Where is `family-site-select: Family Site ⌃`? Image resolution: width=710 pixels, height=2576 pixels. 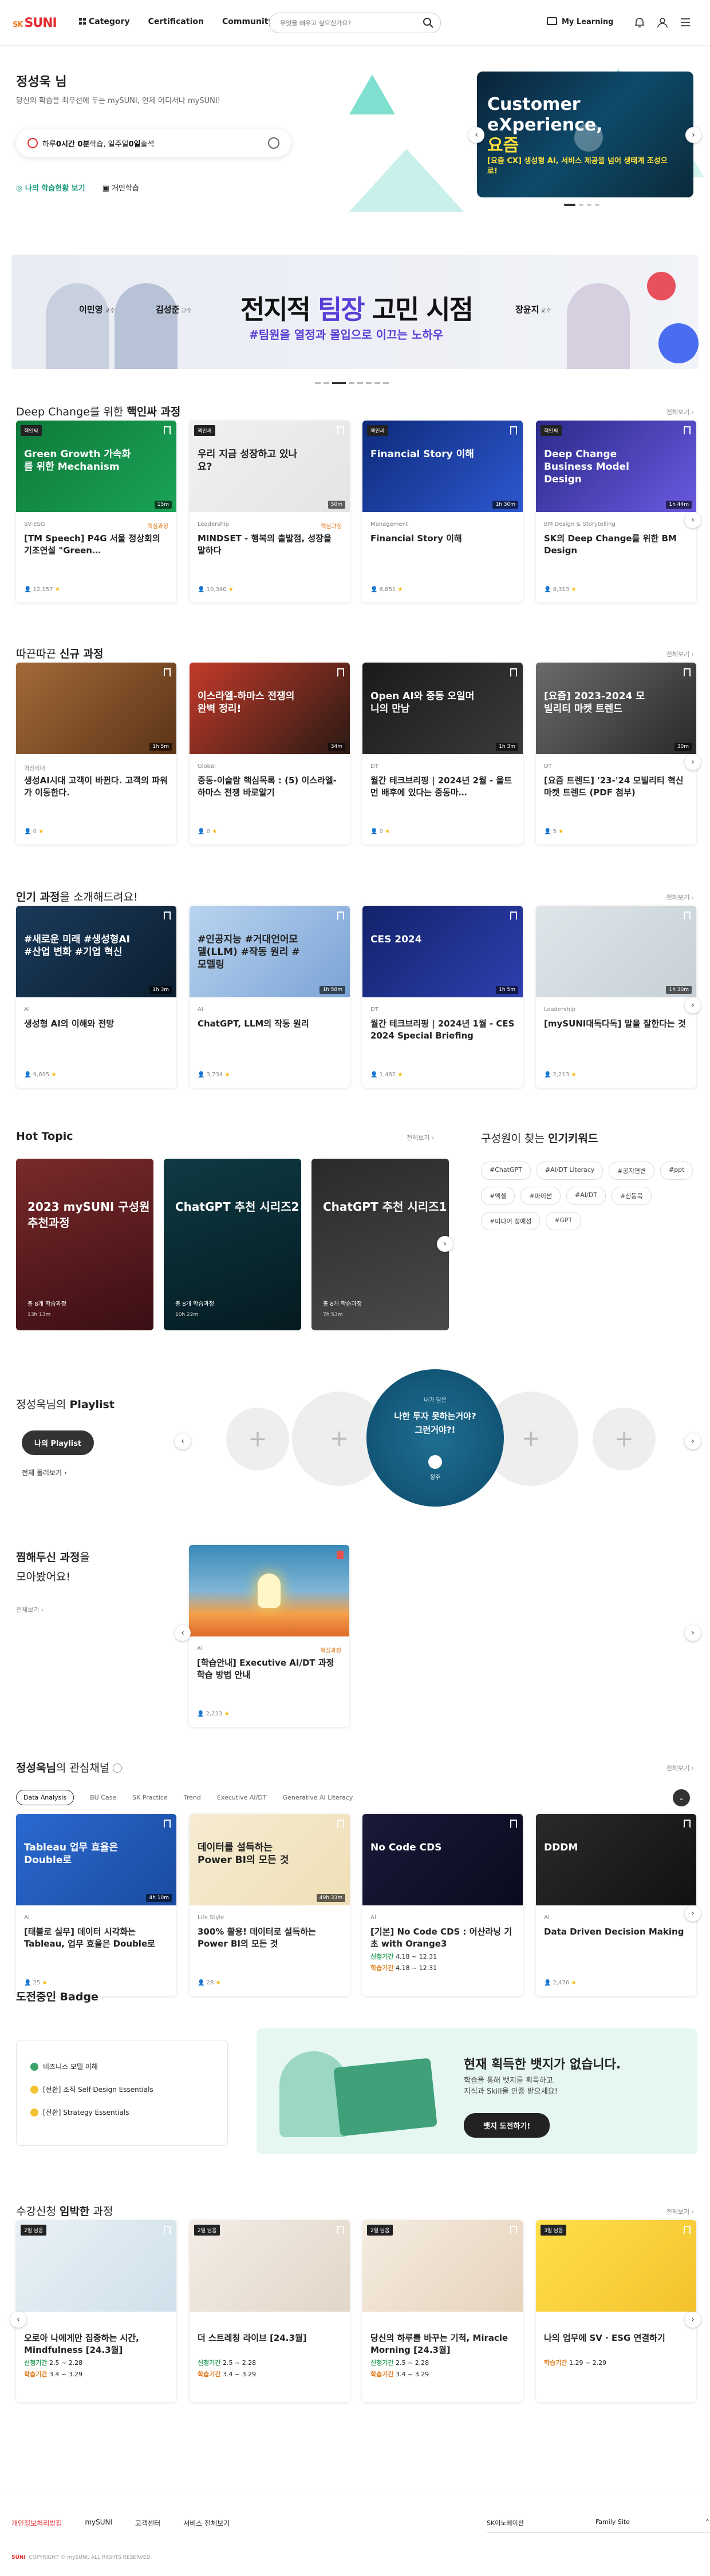 family-site-select: Family Site ⌃ is located at coordinates (653, 2522).